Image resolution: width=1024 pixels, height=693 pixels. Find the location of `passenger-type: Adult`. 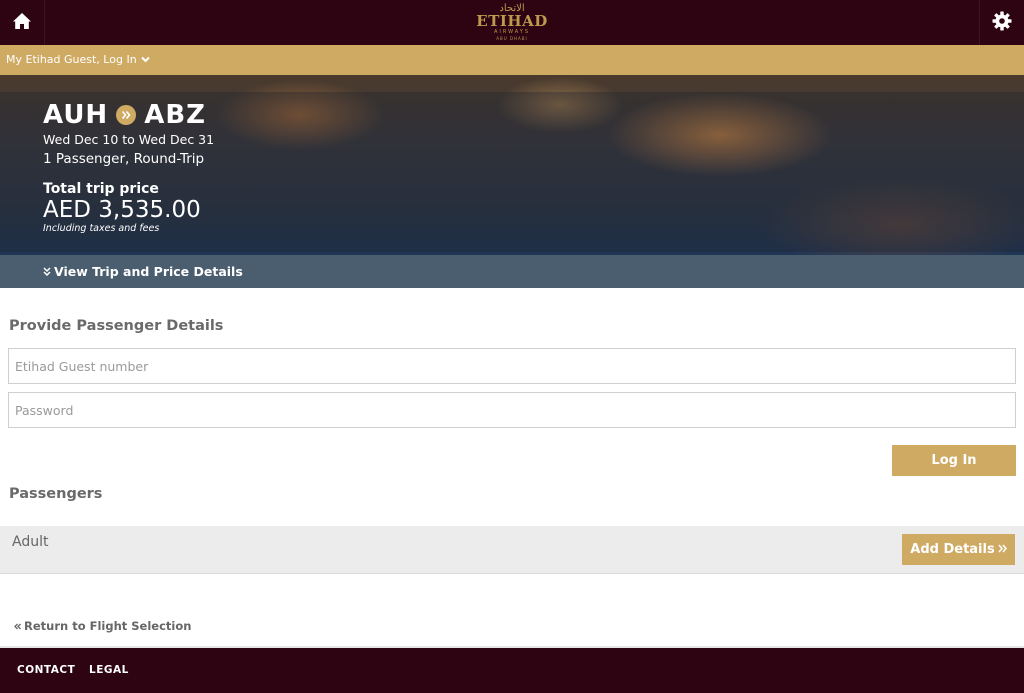

passenger-type: Adult is located at coordinates (30, 542).